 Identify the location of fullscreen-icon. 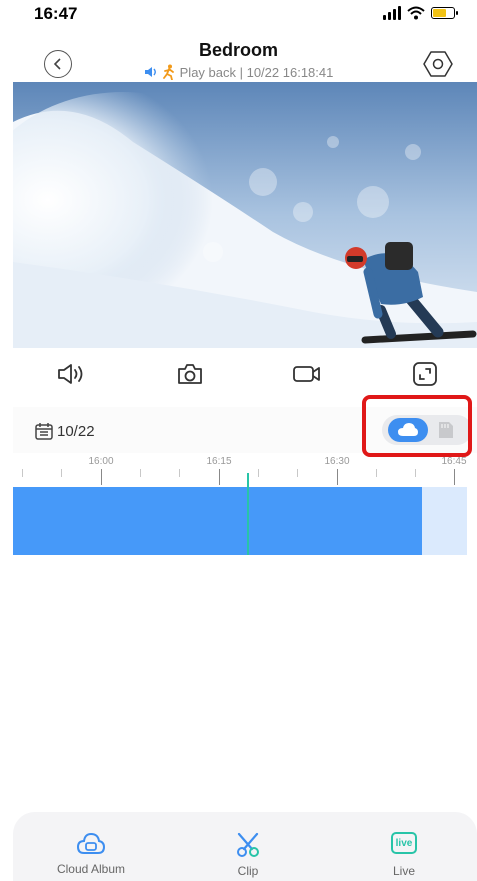
(425, 374).